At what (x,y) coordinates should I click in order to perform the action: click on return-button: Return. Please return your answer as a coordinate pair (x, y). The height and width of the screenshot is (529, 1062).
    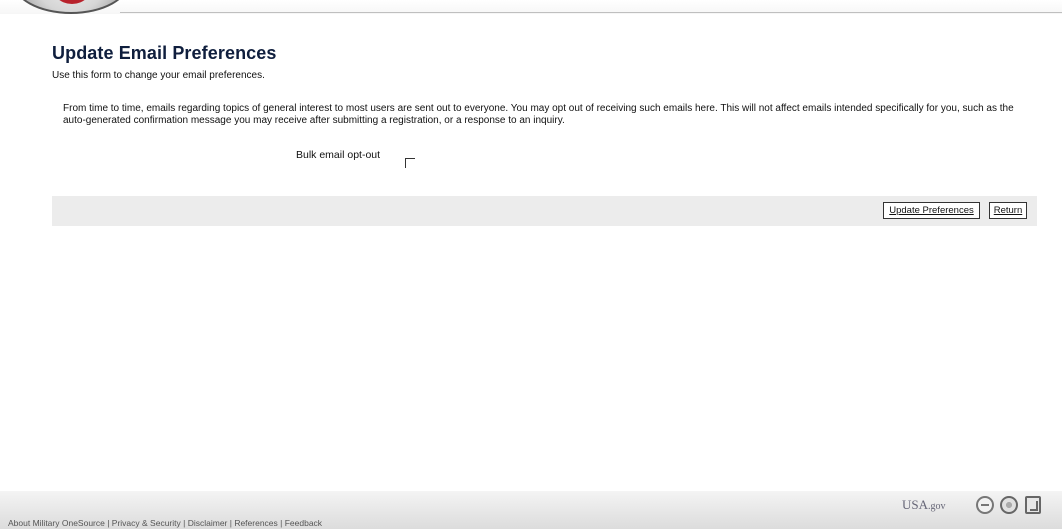
    Looking at the image, I should click on (1008, 210).